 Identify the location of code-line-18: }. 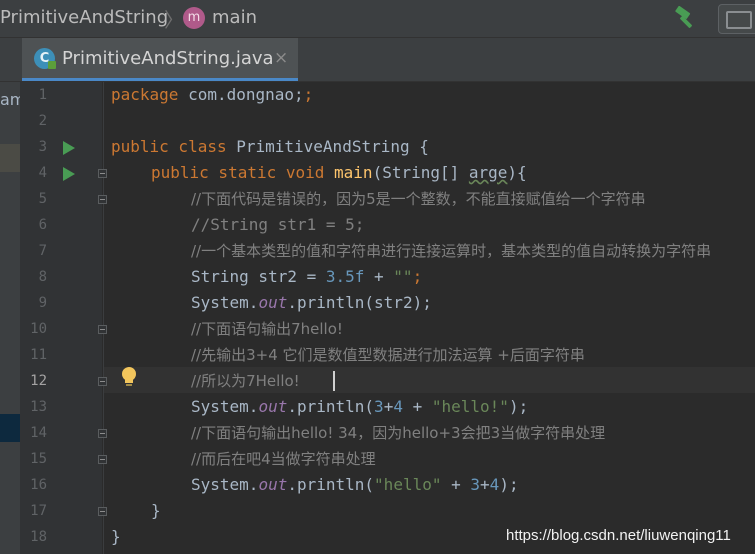
(116, 536).